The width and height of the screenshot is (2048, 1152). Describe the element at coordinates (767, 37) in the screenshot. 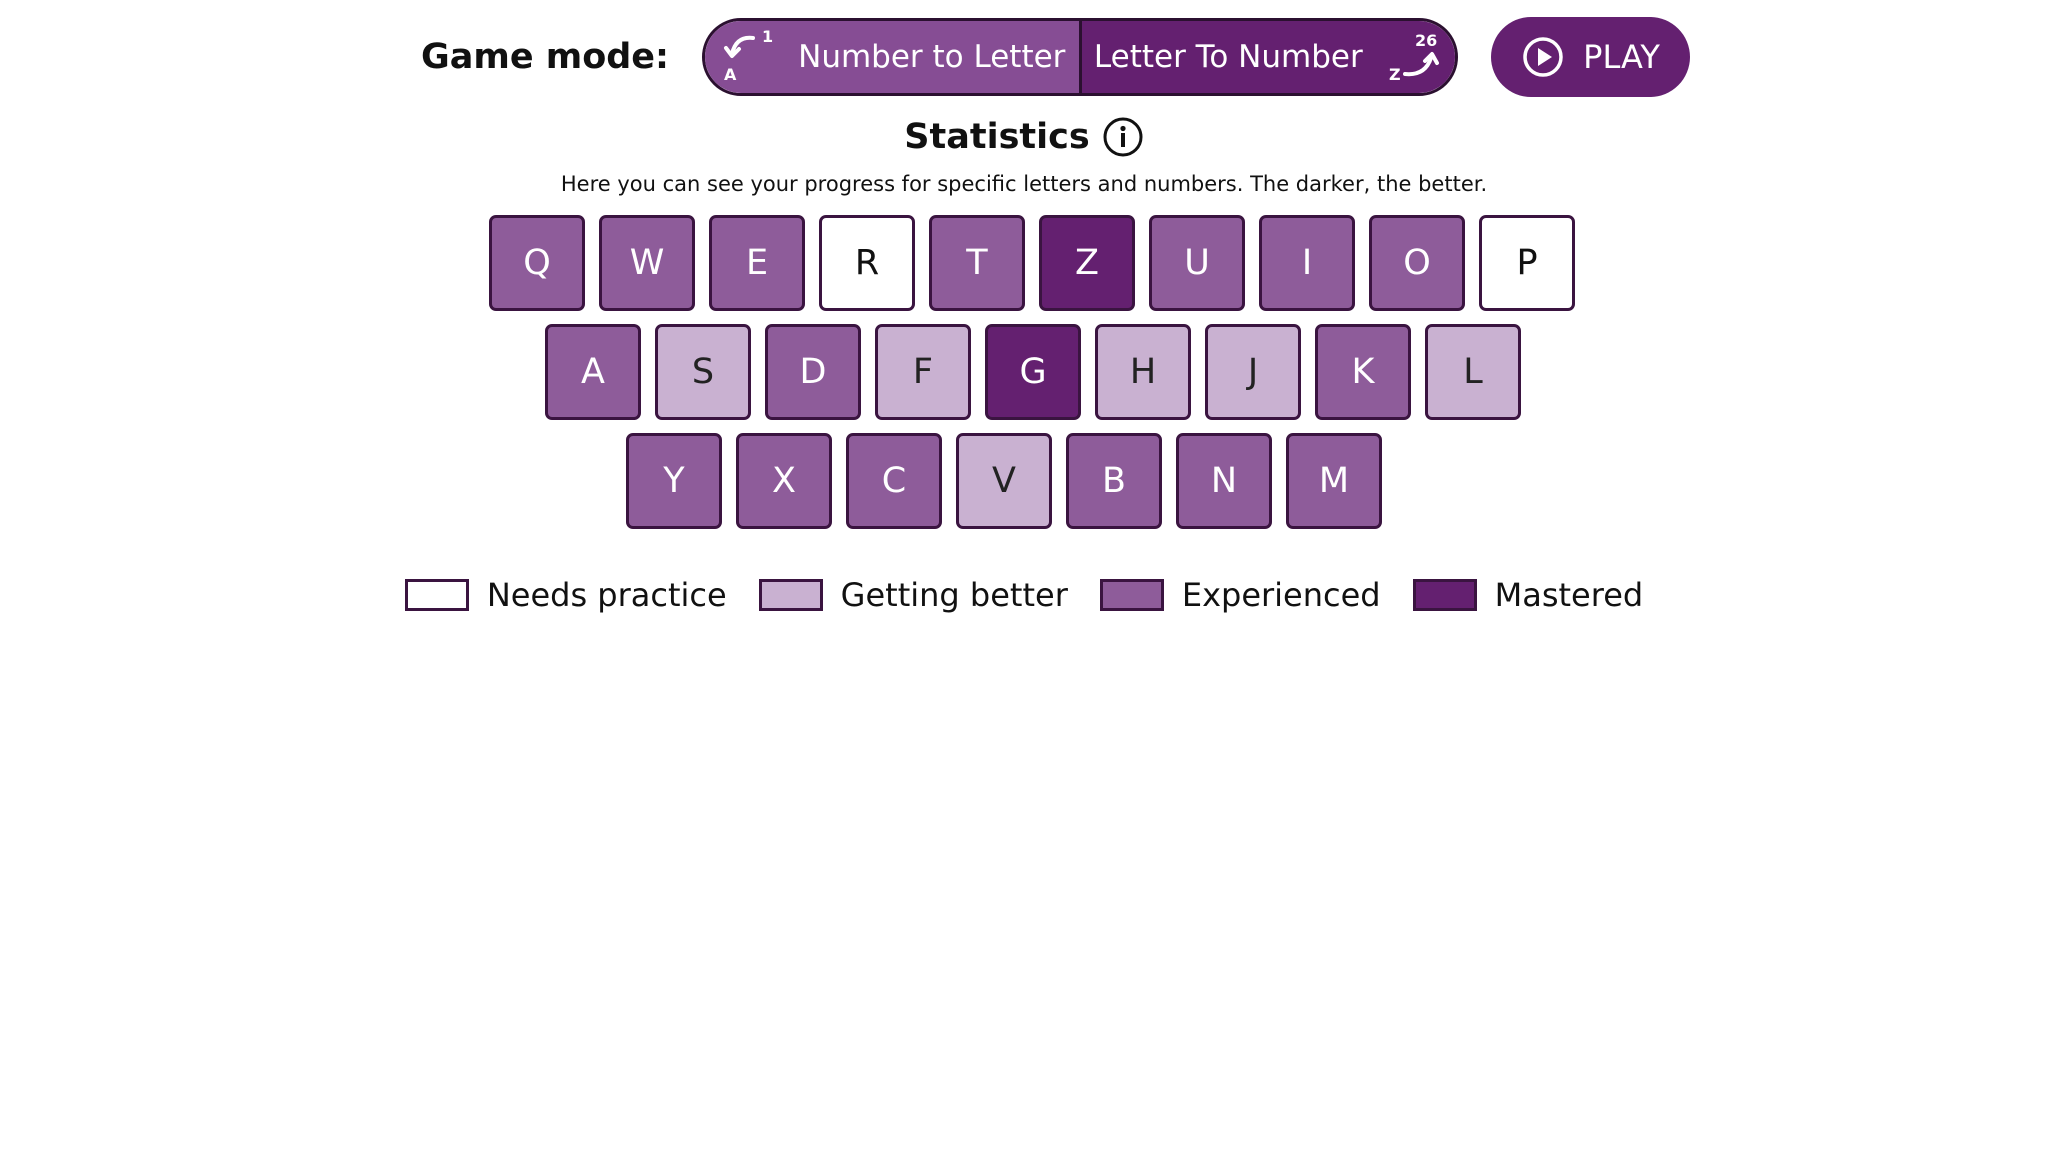

I see `mode-icon-top-text: 1` at that location.